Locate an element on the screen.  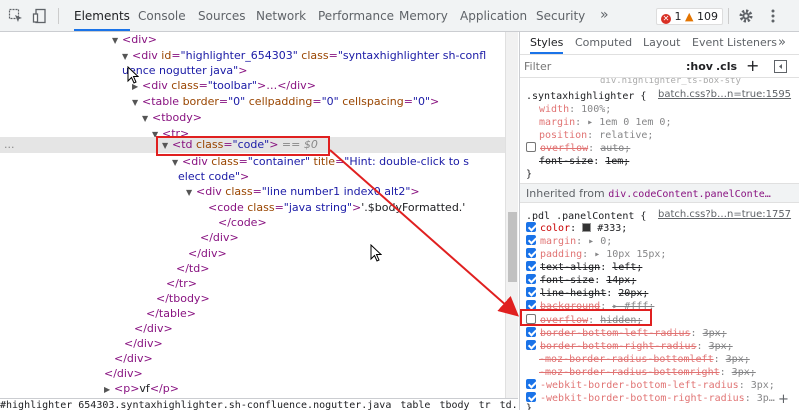
tag: </div> is located at coordinates (133, 358).